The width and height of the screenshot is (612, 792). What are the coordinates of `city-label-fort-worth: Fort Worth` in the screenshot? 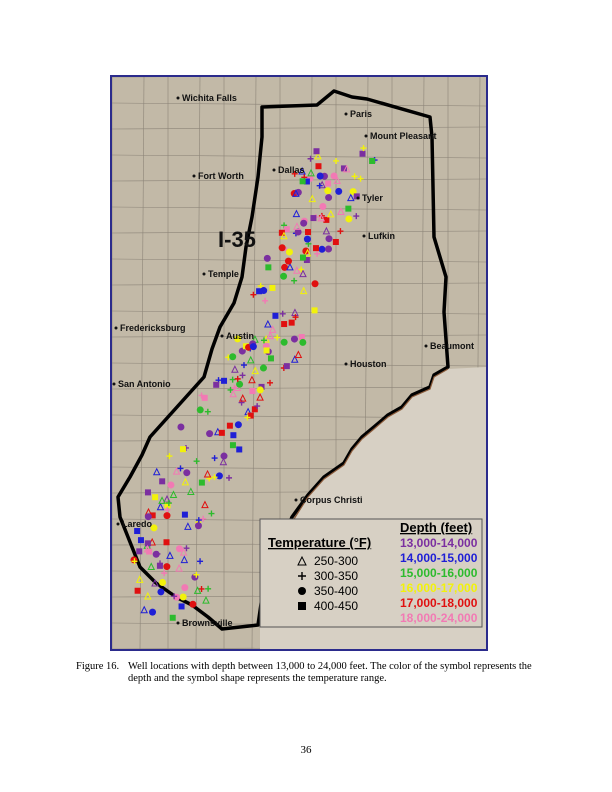 It's located at (221, 176).